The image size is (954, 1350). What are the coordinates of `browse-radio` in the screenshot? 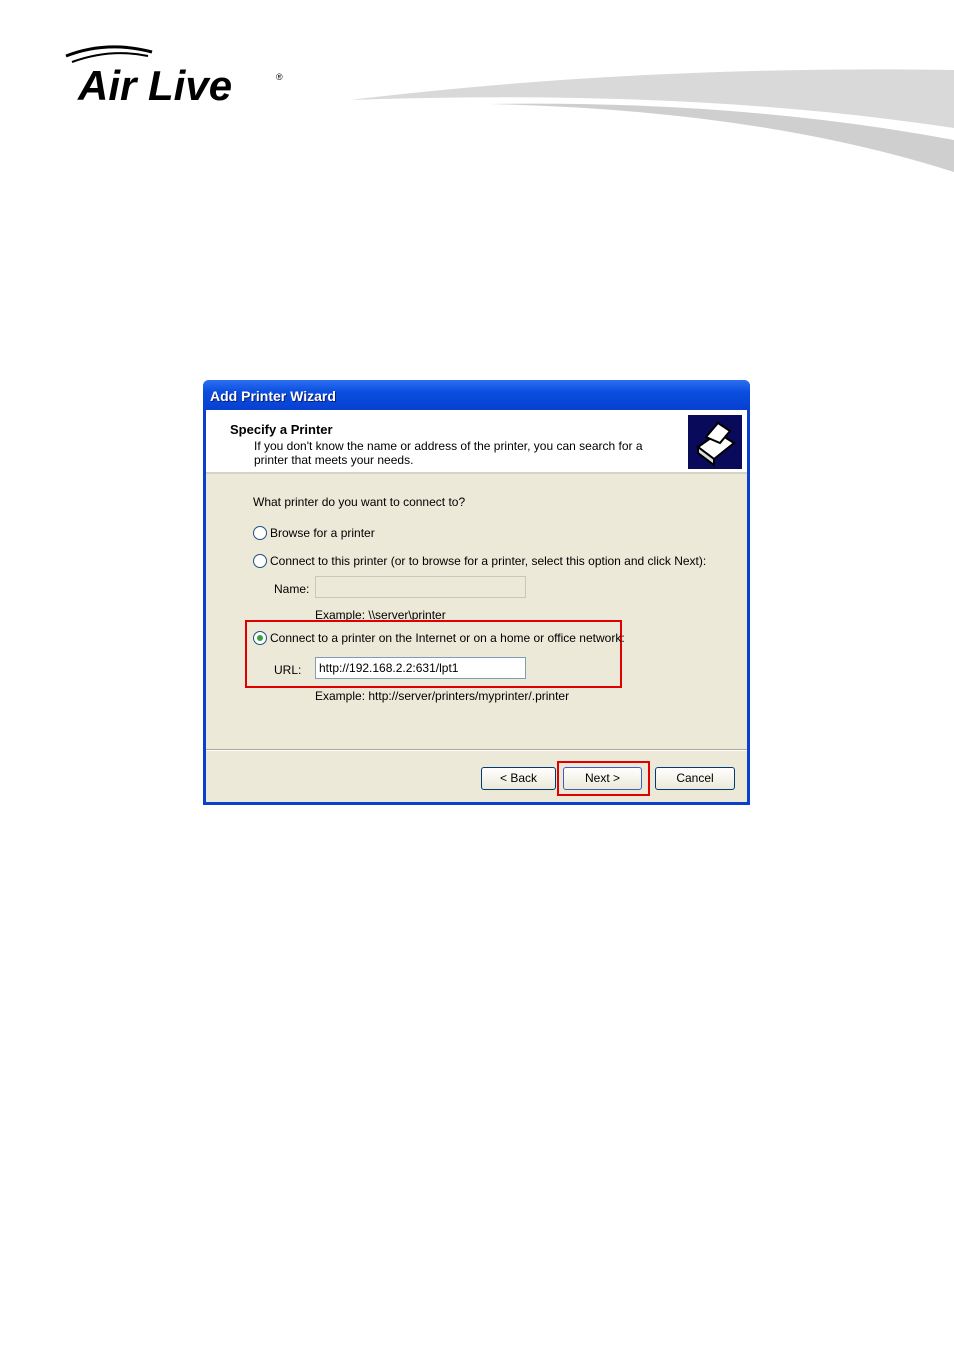 It's located at (260, 533).